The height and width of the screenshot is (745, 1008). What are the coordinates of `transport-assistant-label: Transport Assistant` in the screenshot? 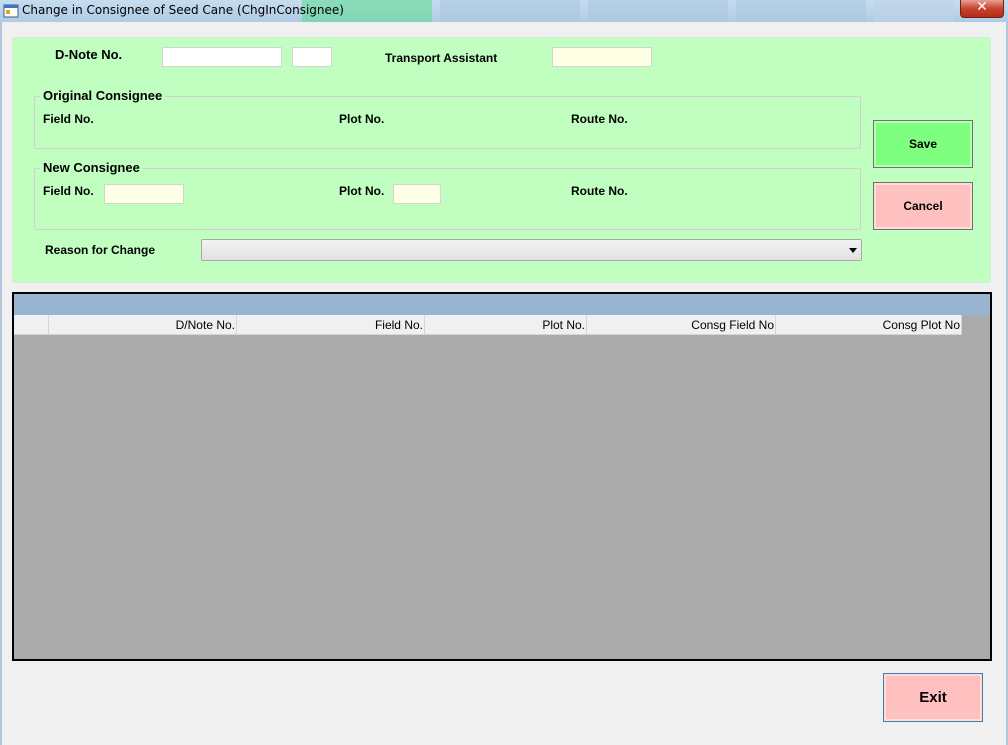 It's located at (441, 58).